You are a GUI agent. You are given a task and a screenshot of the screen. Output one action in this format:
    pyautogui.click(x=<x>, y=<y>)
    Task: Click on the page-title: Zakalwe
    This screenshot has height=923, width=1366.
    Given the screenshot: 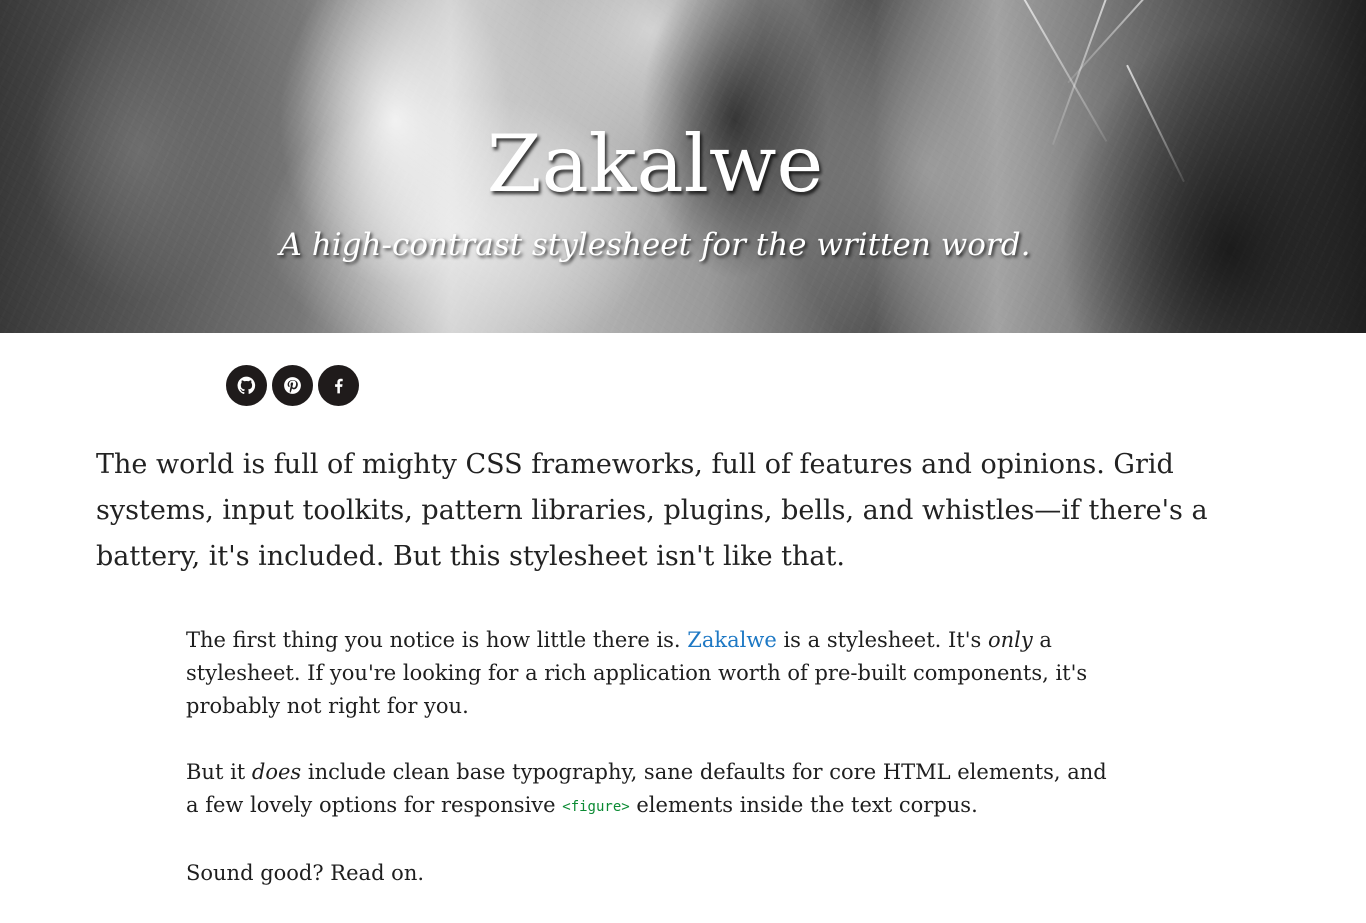 What is the action you would take?
    pyautogui.click(x=655, y=164)
    